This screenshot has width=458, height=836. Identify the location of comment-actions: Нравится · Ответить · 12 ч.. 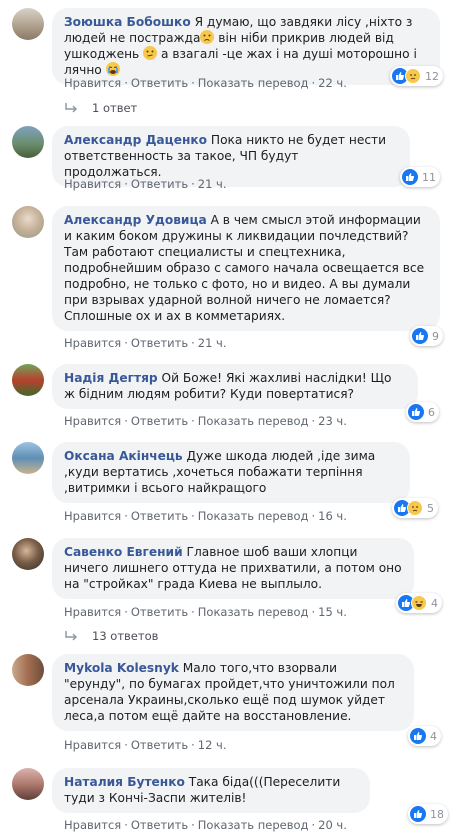
(145, 745).